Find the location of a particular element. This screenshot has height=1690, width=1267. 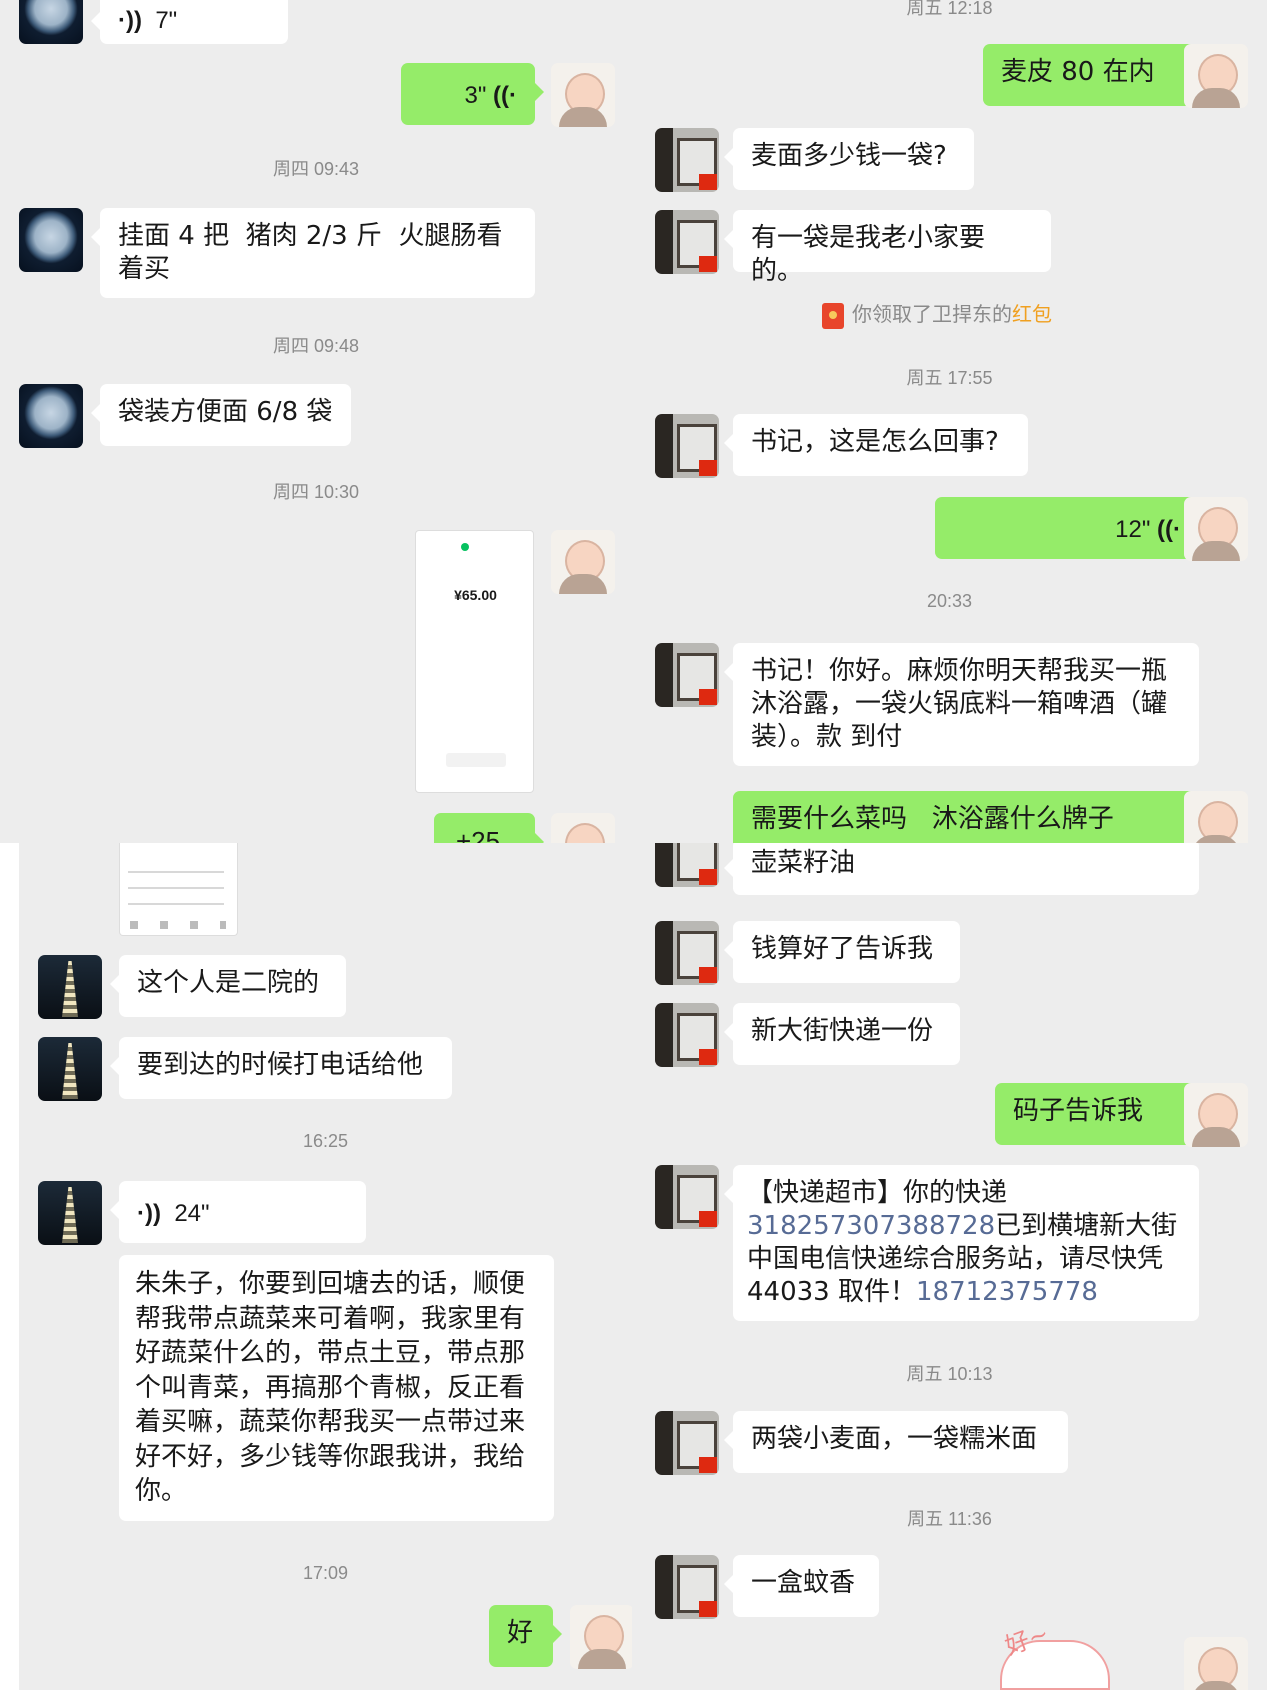

system-redpacket-notice: 你领取了卫捍东的红包 is located at coordinates (937, 313).